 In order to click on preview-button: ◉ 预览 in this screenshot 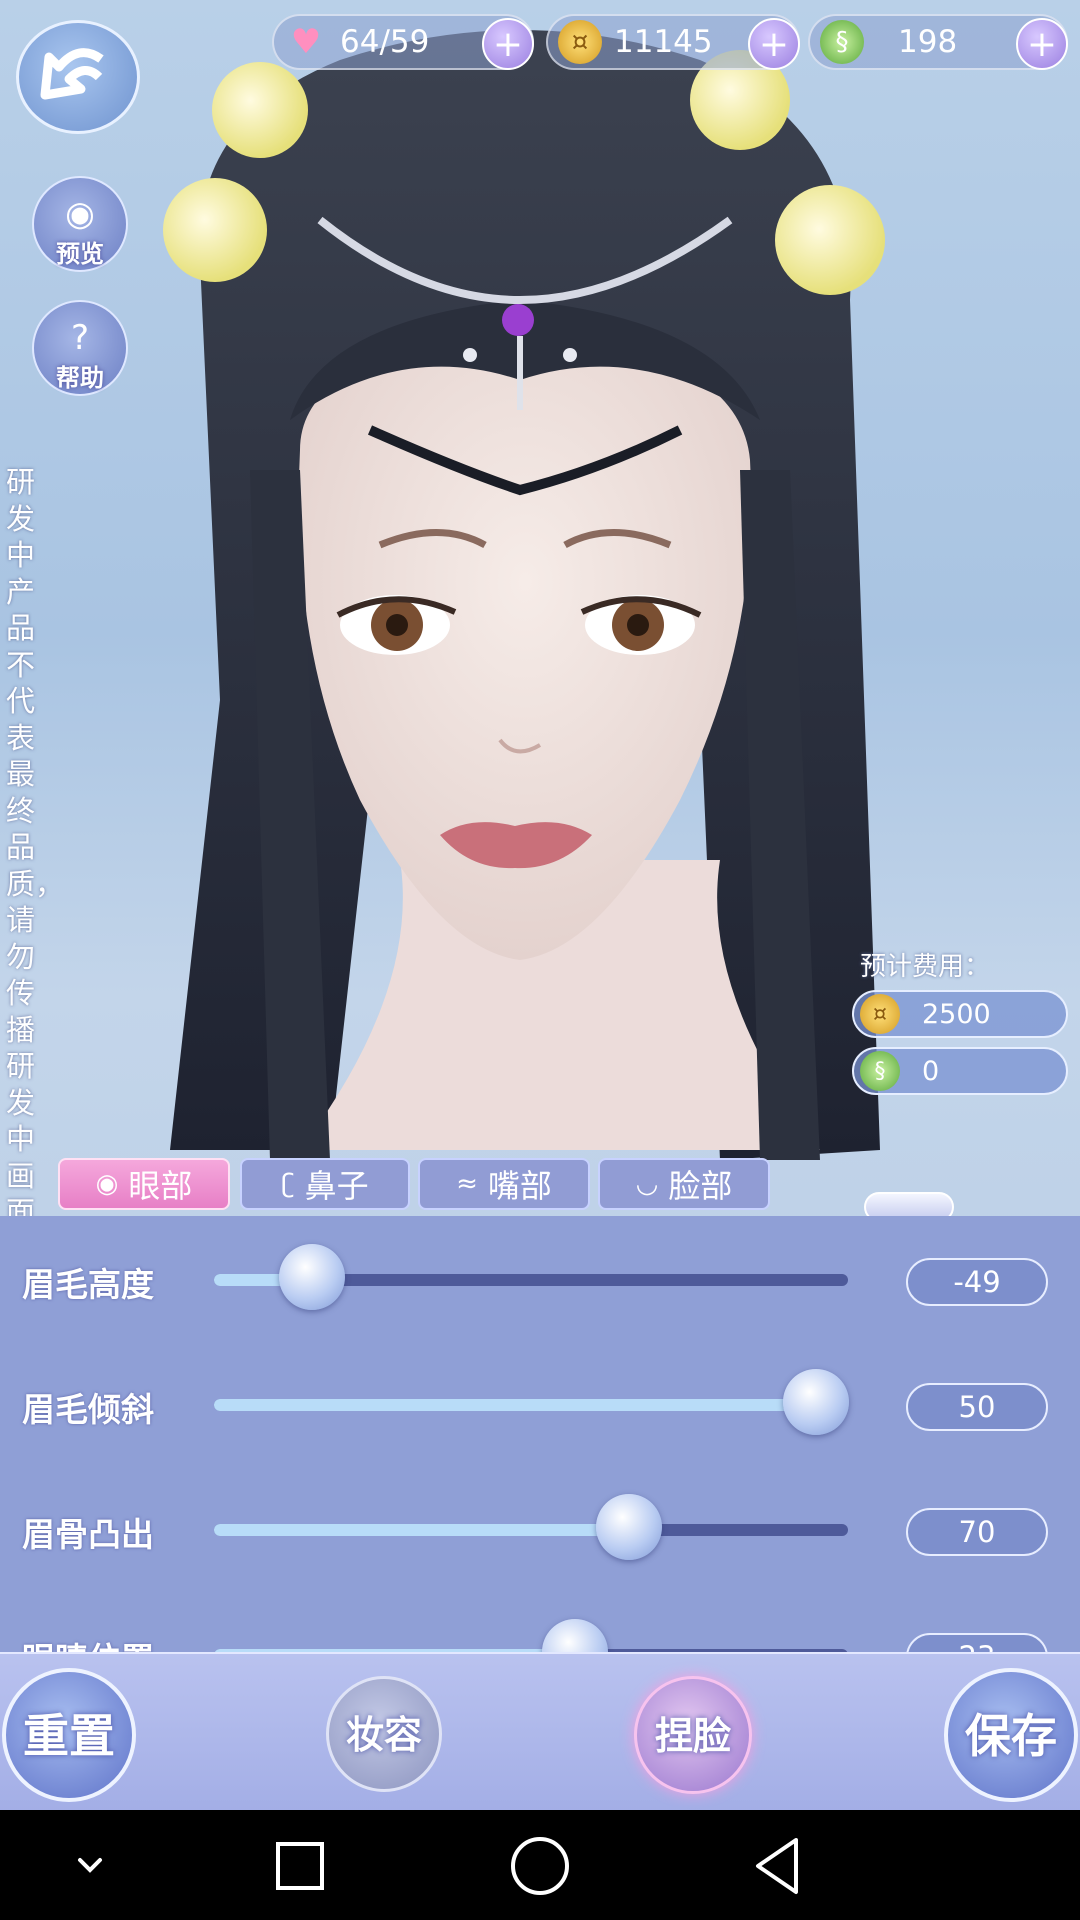, I will do `click(80, 224)`.